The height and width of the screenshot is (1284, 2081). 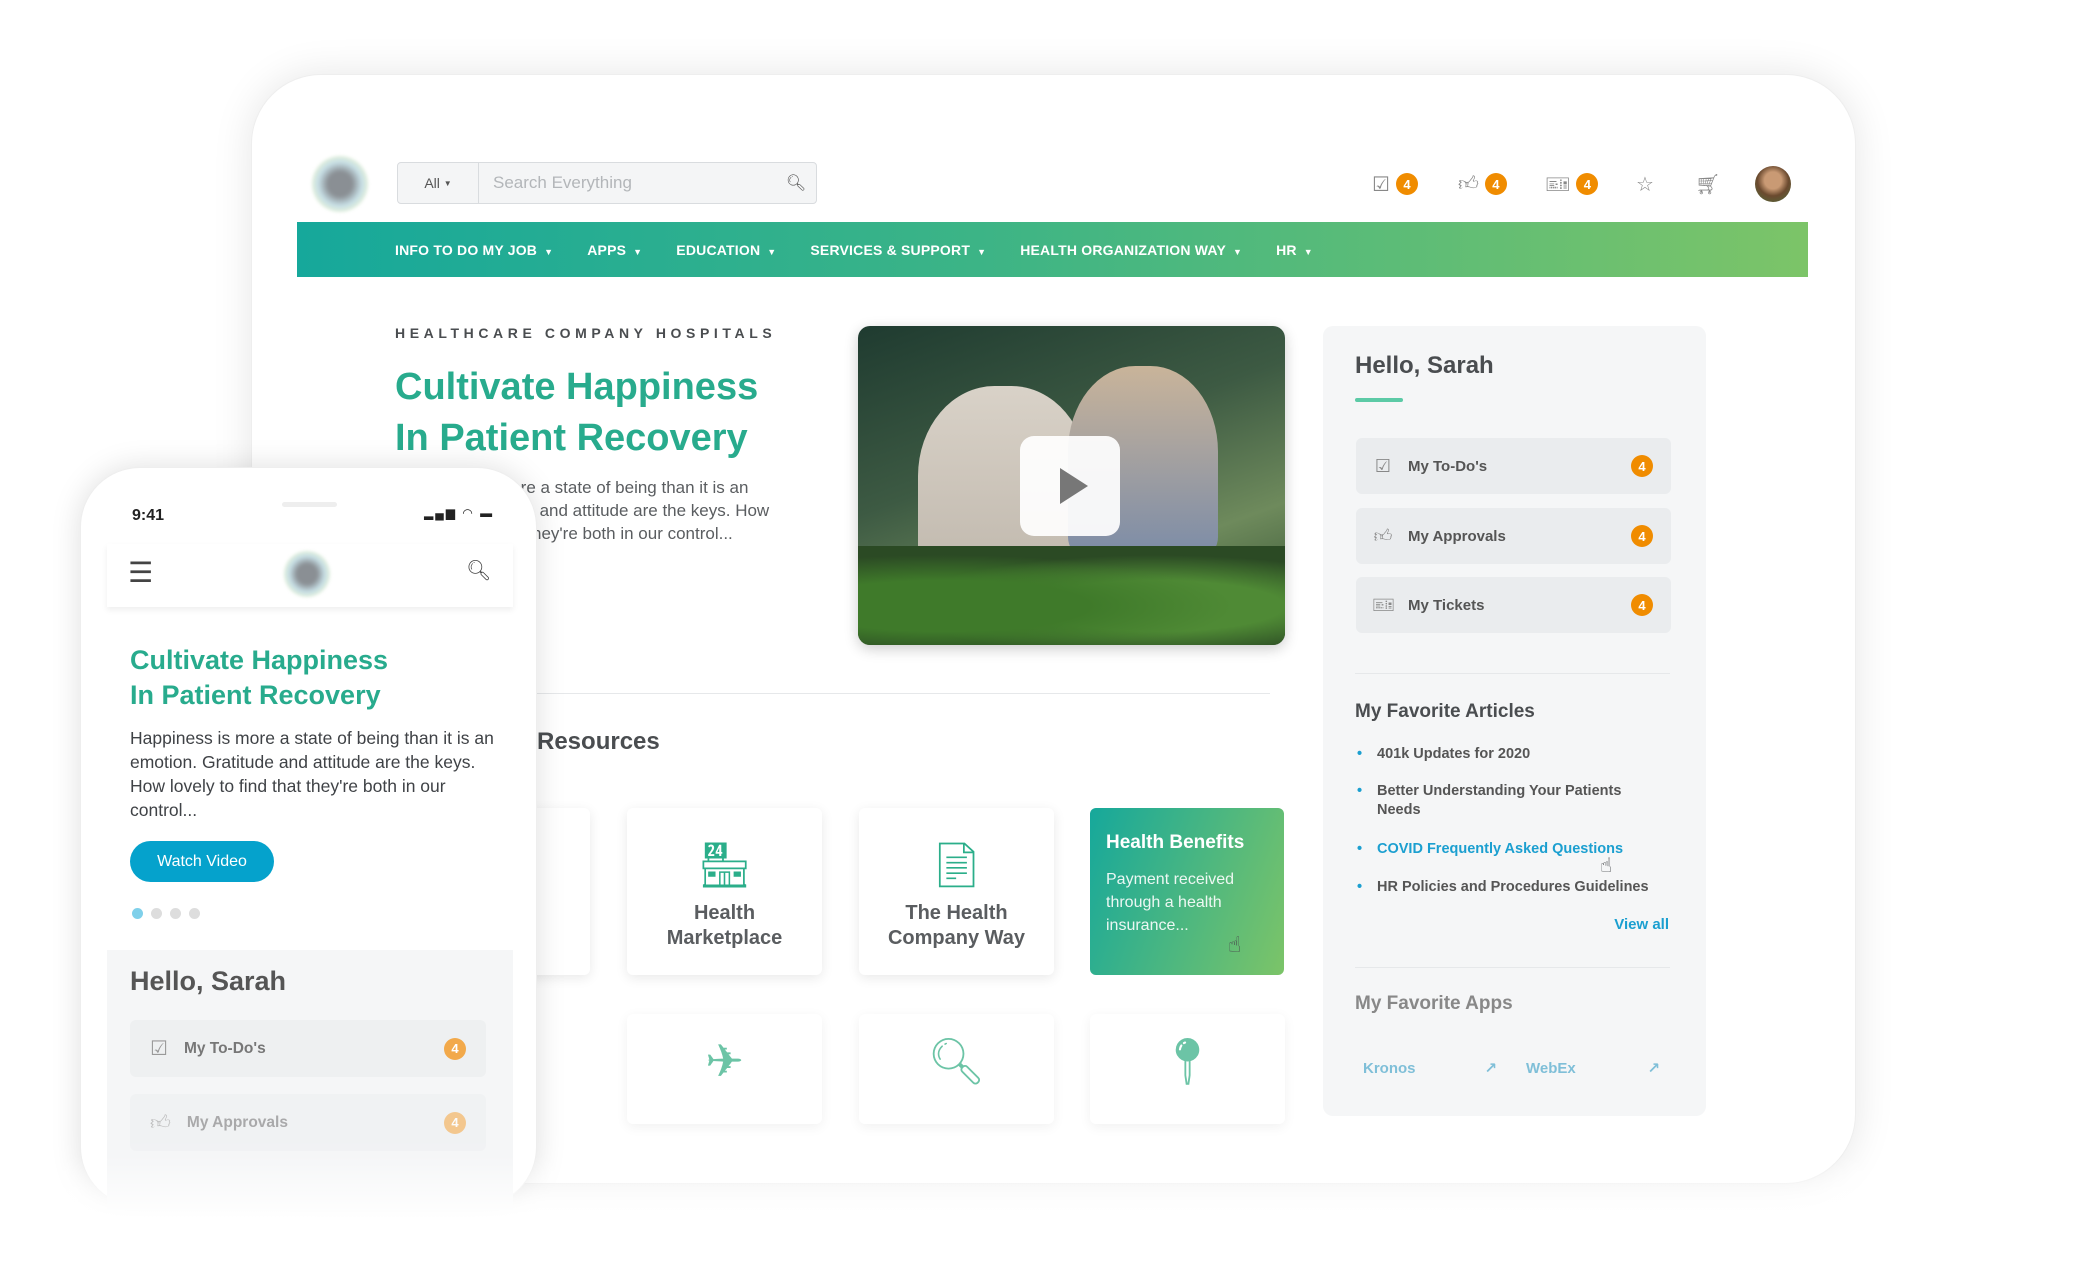 What do you see at coordinates (459, 513) in the screenshot?
I see `status-icons: ▂▄▆ ◠ ▬` at bounding box center [459, 513].